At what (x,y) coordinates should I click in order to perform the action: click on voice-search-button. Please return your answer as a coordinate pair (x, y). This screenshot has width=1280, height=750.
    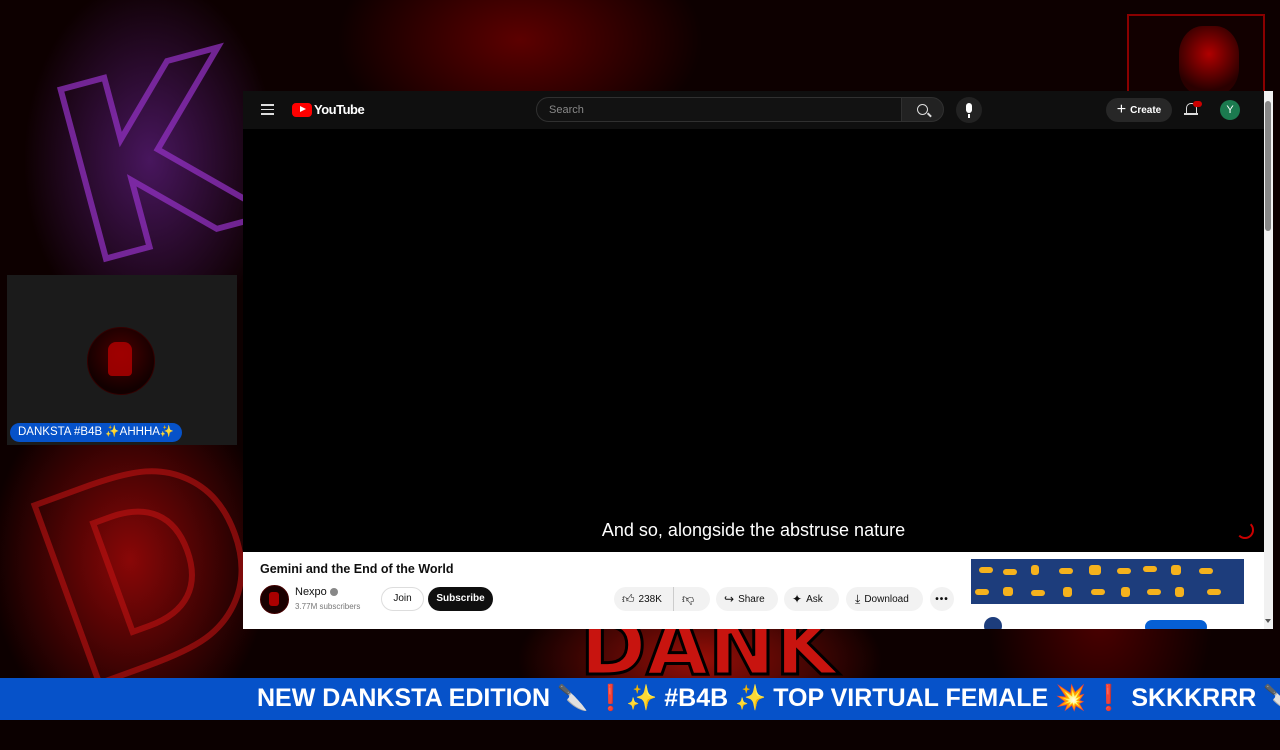
    Looking at the image, I should click on (969, 110).